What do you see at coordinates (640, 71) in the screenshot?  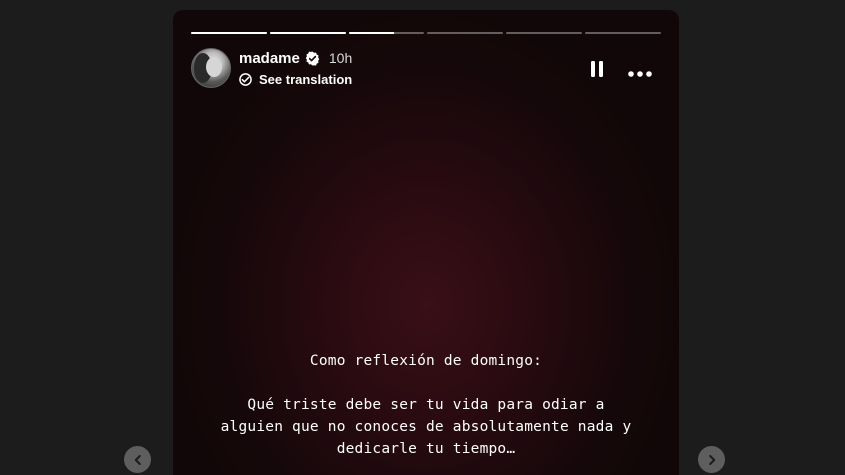 I see `more-options-icon` at bounding box center [640, 71].